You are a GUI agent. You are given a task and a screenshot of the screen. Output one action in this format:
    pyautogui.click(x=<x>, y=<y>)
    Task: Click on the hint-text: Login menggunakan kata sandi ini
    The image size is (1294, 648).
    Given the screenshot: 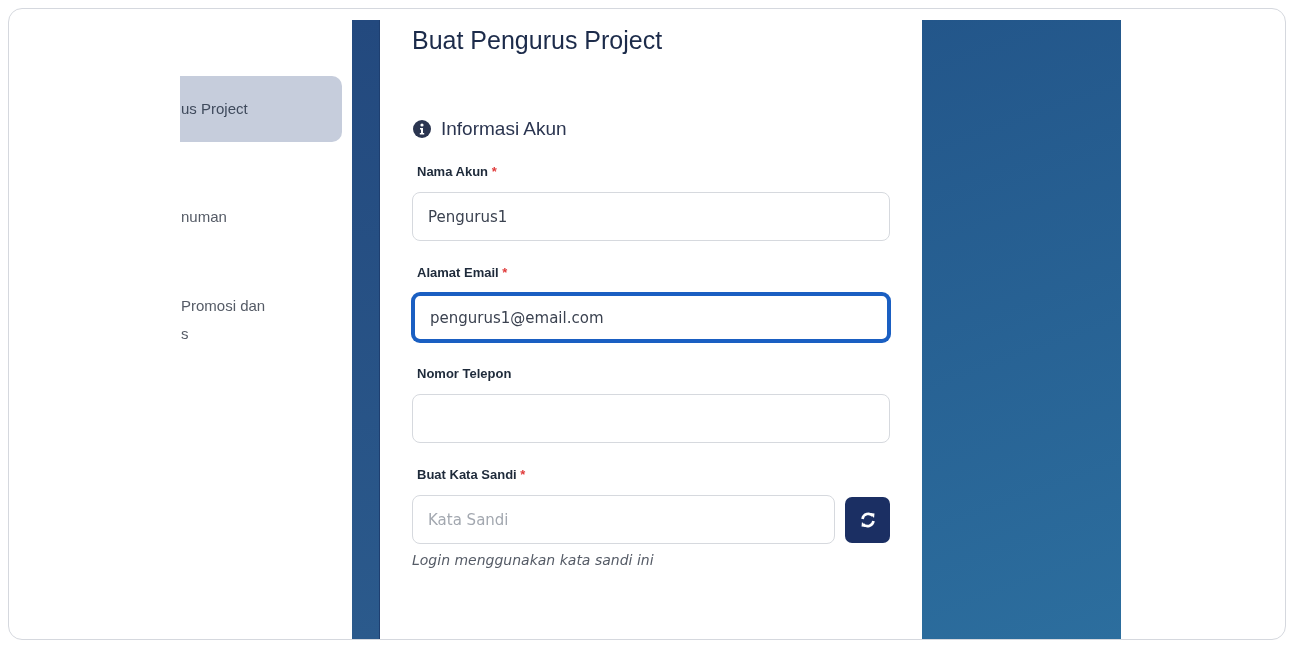 What is the action you would take?
    pyautogui.click(x=533, y=560)
    